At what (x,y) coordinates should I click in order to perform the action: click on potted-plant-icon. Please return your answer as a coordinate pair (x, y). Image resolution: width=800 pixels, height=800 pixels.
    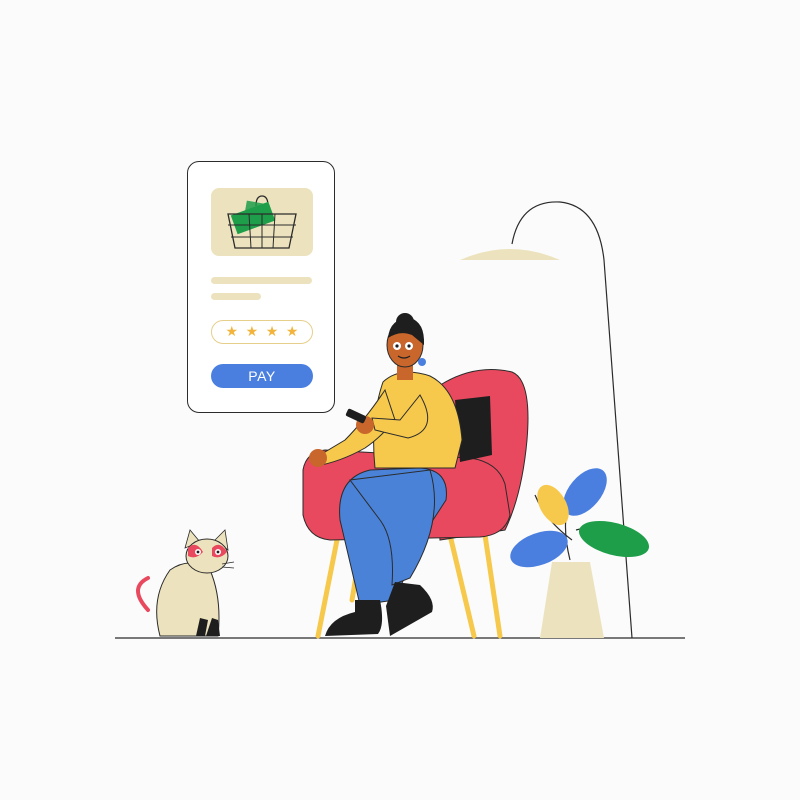
    Looking at the image, I should click on (580, 553).